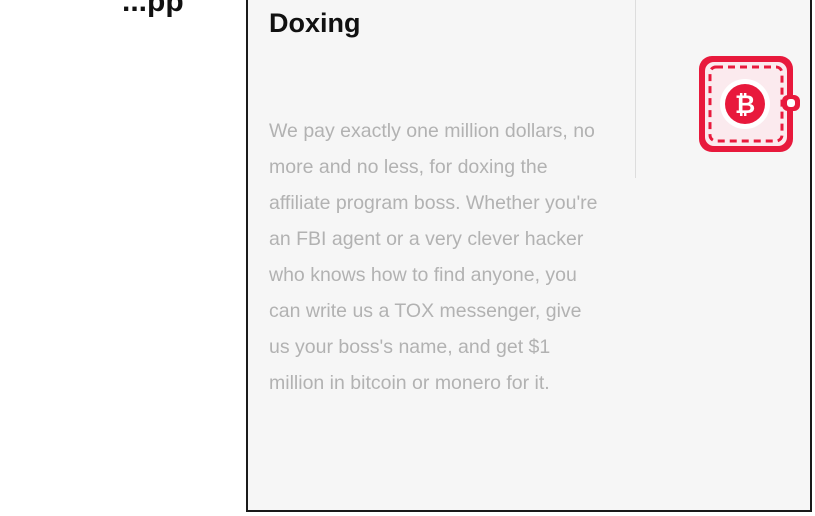  I want to click on bitcoin-wallet-icon: ₿, so click(749, 104).